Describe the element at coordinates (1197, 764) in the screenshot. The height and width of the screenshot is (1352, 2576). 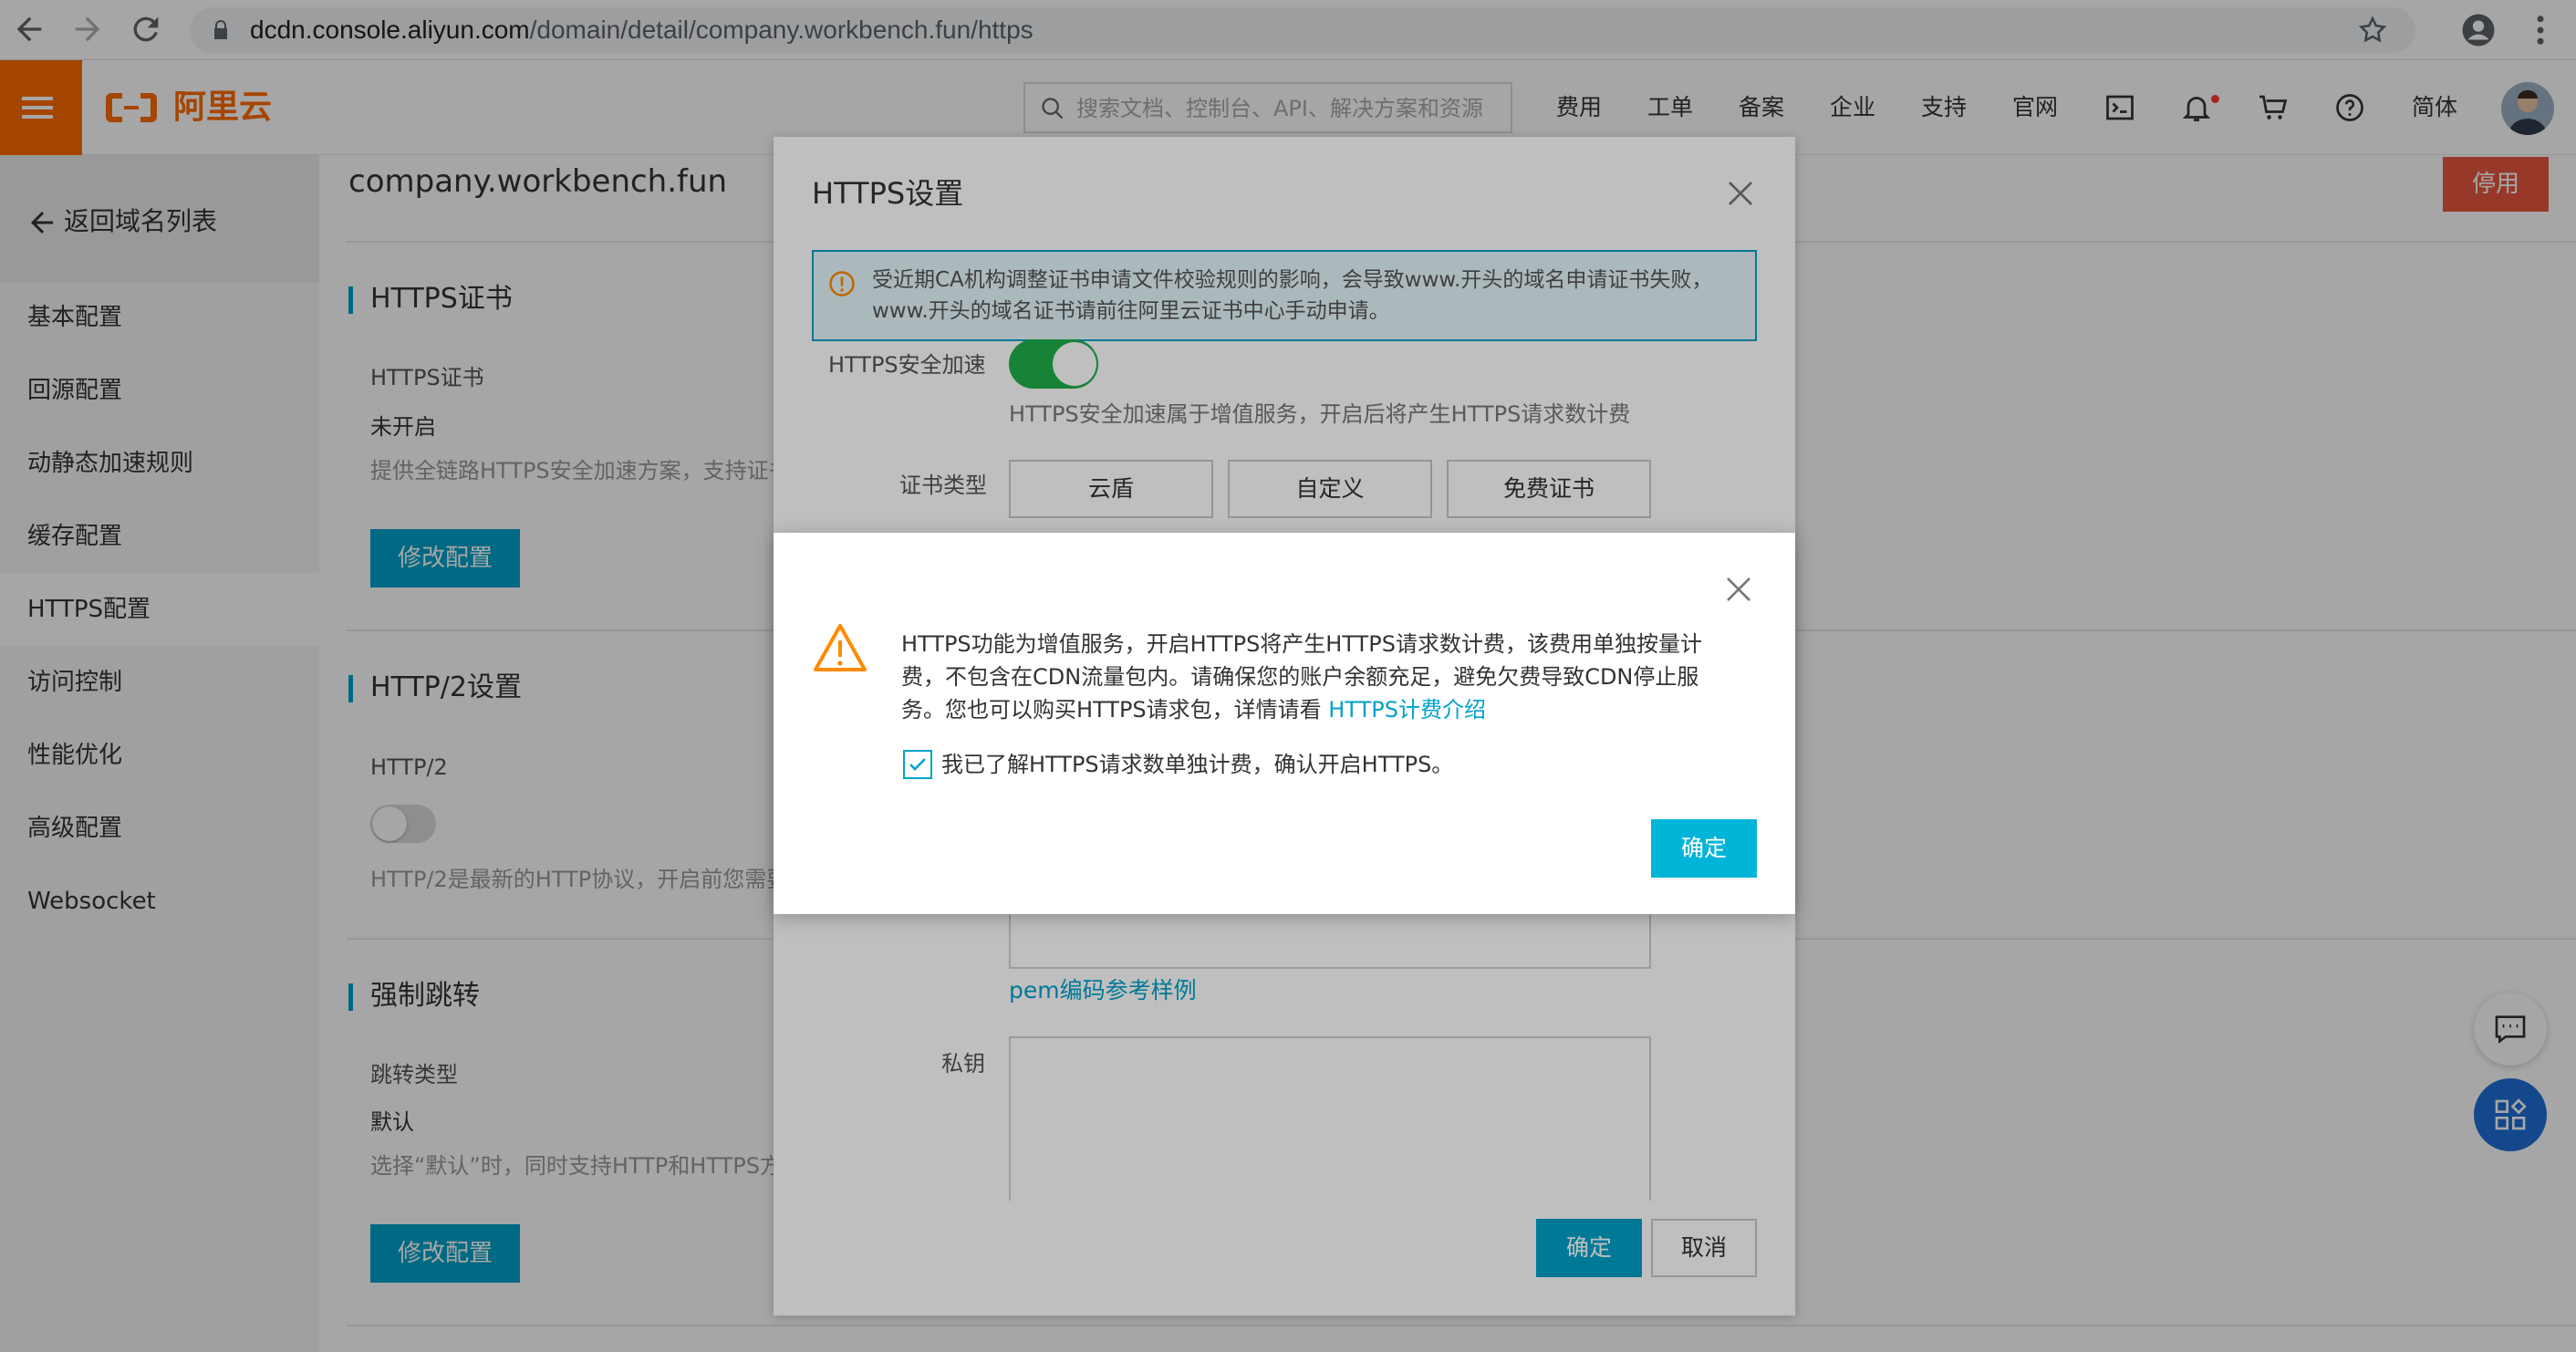
I see `acknowledge-label: 我已了解HTTPS请求数单独计费，确认开启HTTPS。` at that location.